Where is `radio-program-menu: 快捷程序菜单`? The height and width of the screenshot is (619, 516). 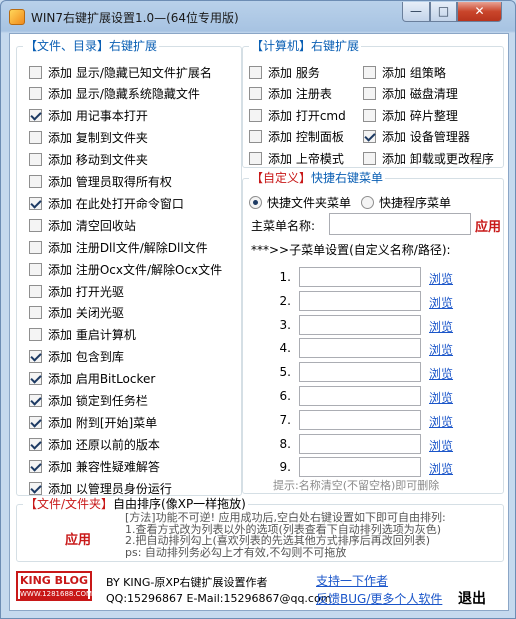 radio-program-menu: 快捷程序菜单 is located at coordinates (406, 202).